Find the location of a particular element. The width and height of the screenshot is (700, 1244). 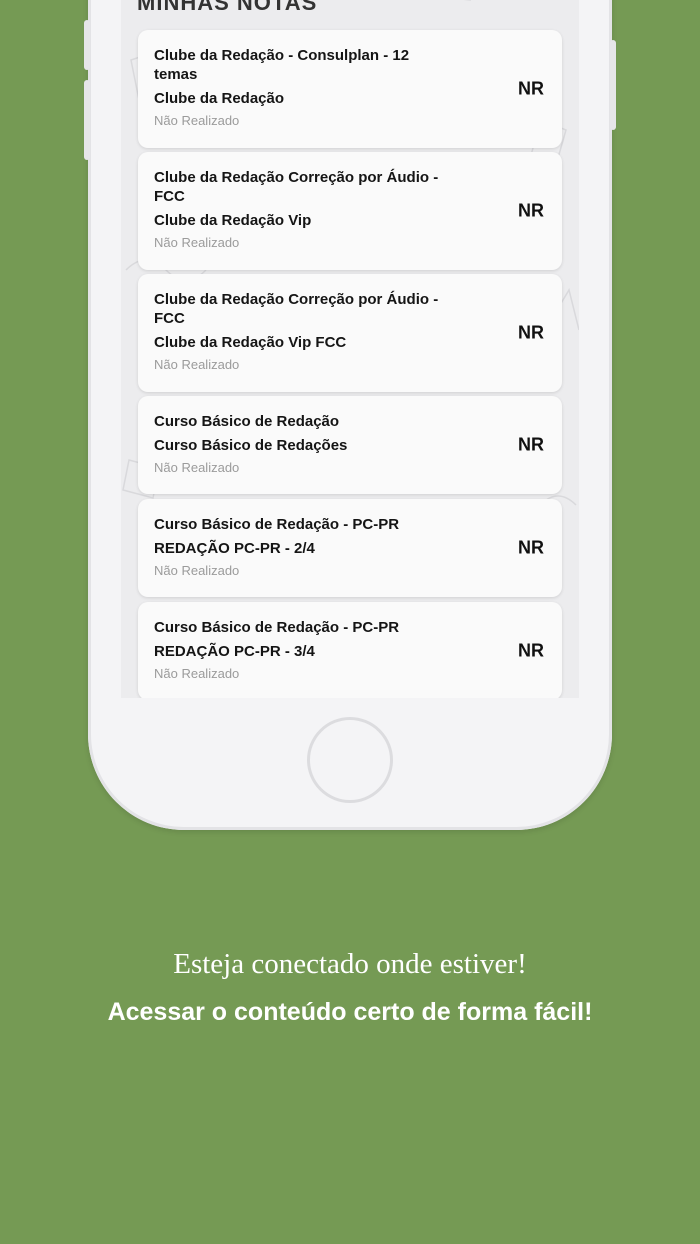

theme-name: Clube da Redação Vip FCC is located at coordinates (250, 342).